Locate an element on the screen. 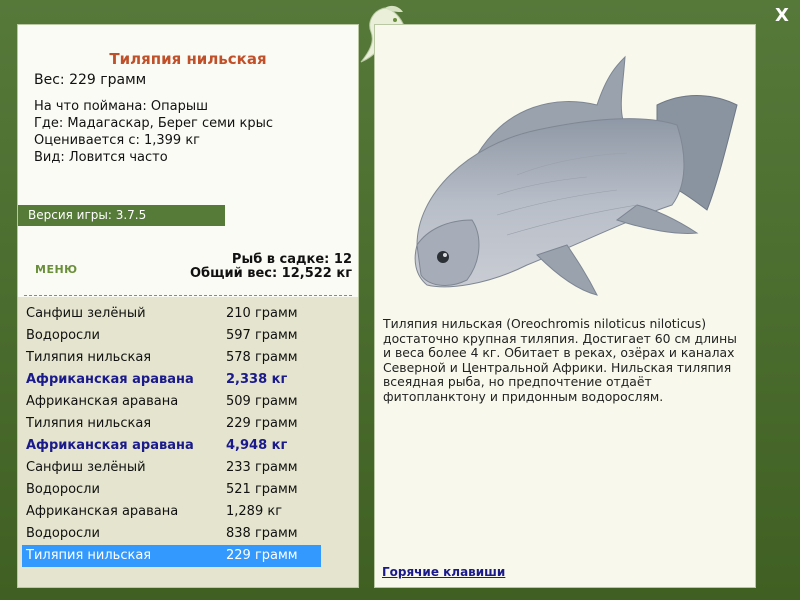 The image size is (800, 600). list-item: Африканская аравана 509 грамм is located at coordinates (171, 402).